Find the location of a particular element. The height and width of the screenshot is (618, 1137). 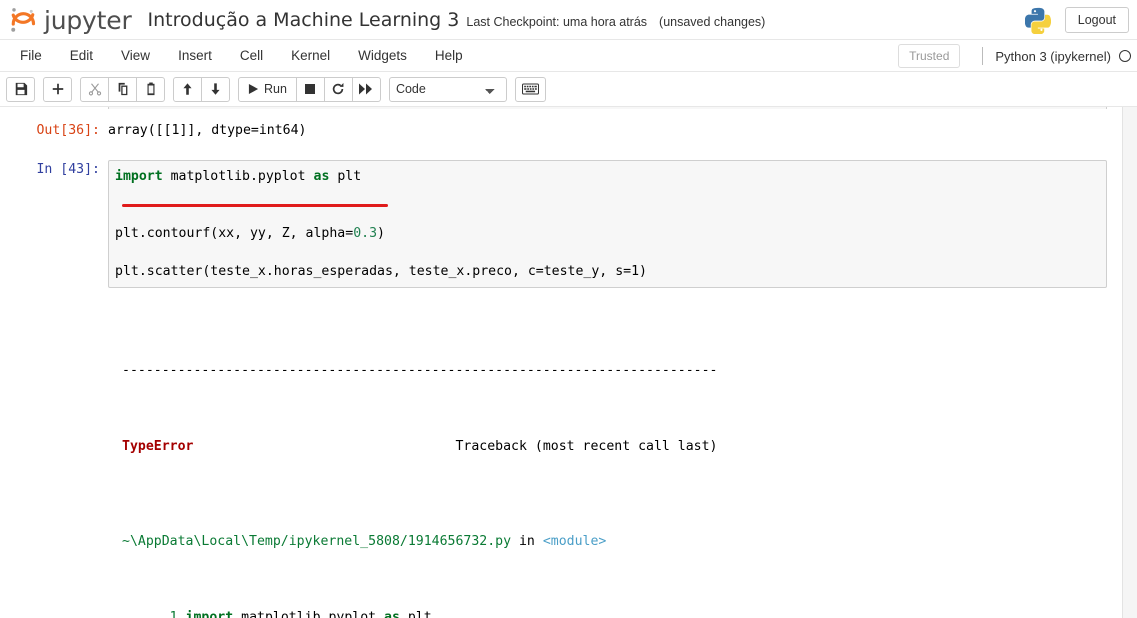

menu-item-file: File is located at coordinates (31, 55).